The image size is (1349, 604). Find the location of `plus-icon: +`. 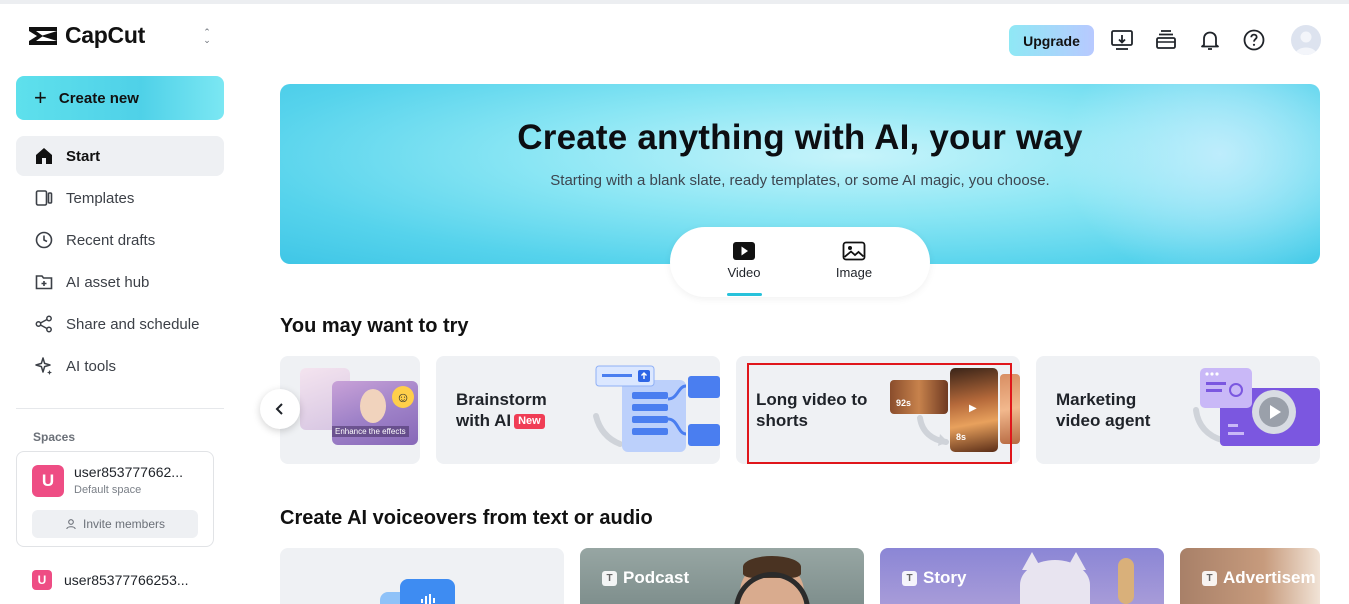

plus-icon: + is located at coordinates (40, 97).